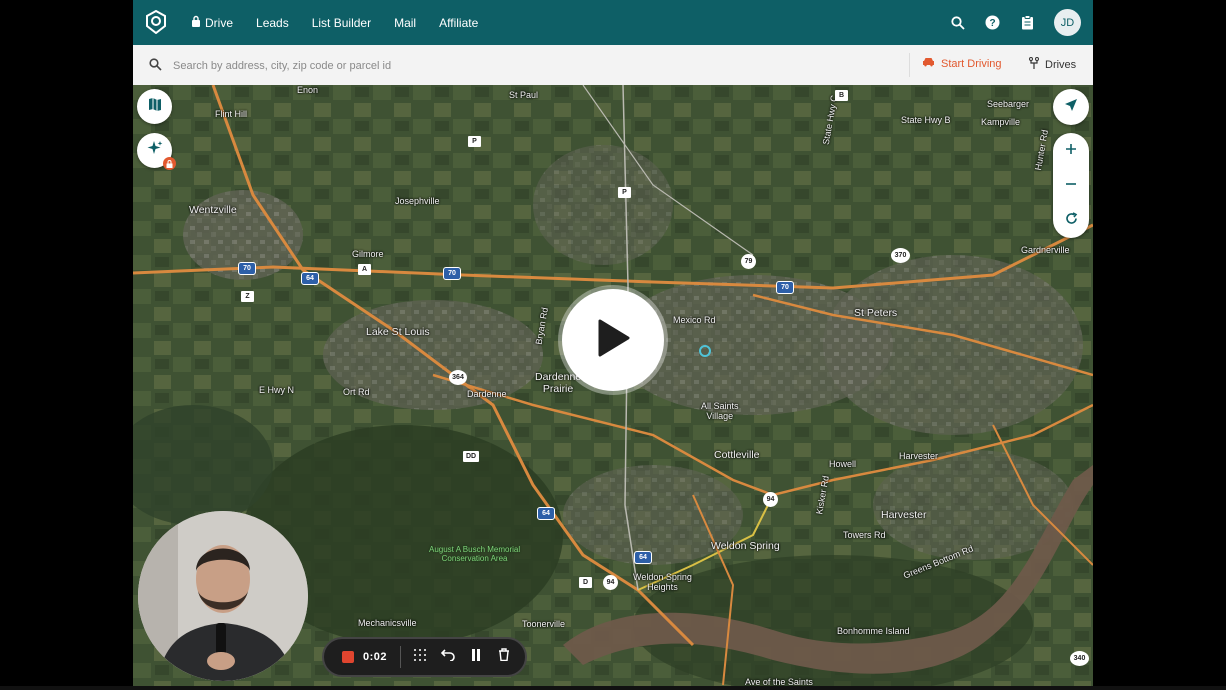  I want to click on undo-button, so click(448, 657).